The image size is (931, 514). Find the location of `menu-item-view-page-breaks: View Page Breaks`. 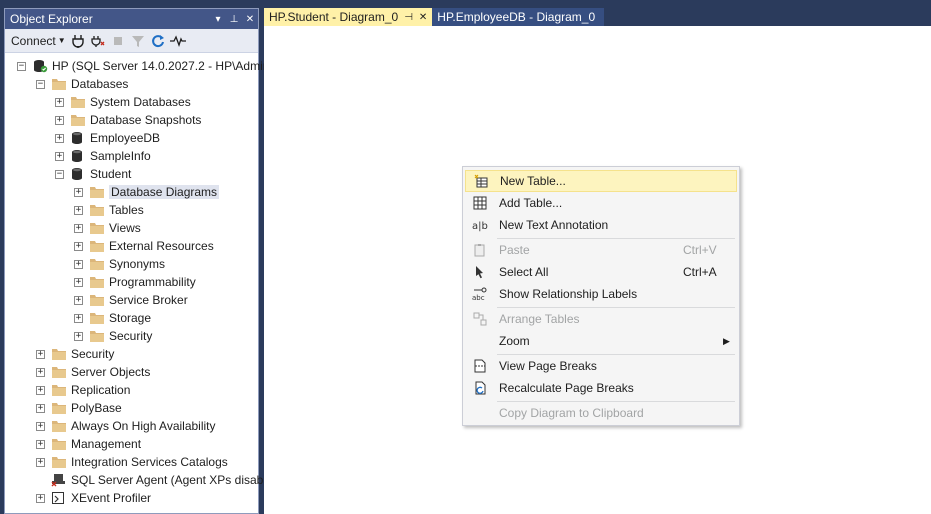

menu-item-view-page-breaks: View Page Breaks is located at coordinates (601, 366).